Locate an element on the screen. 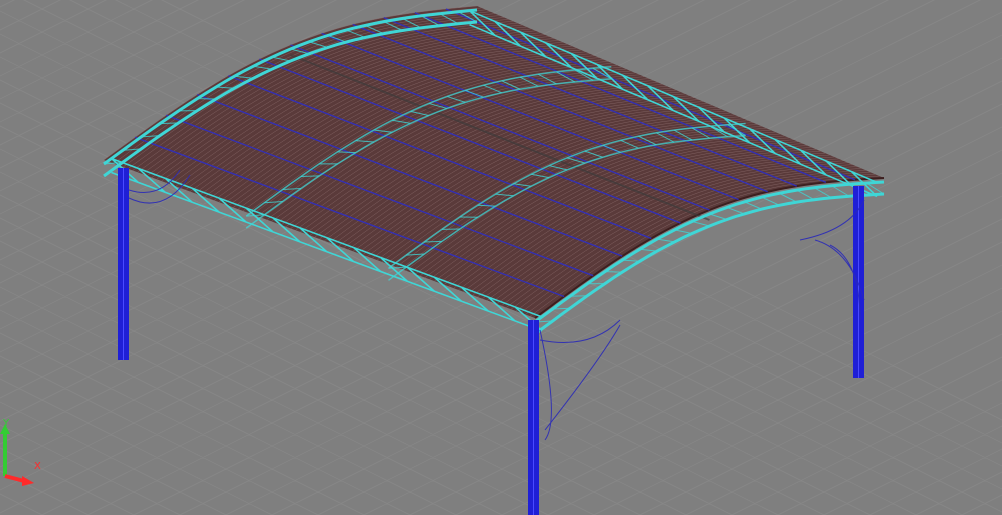 This screenshot has height=515, width=1002. ucs-x-label: X is located at coordinates (37, 466).